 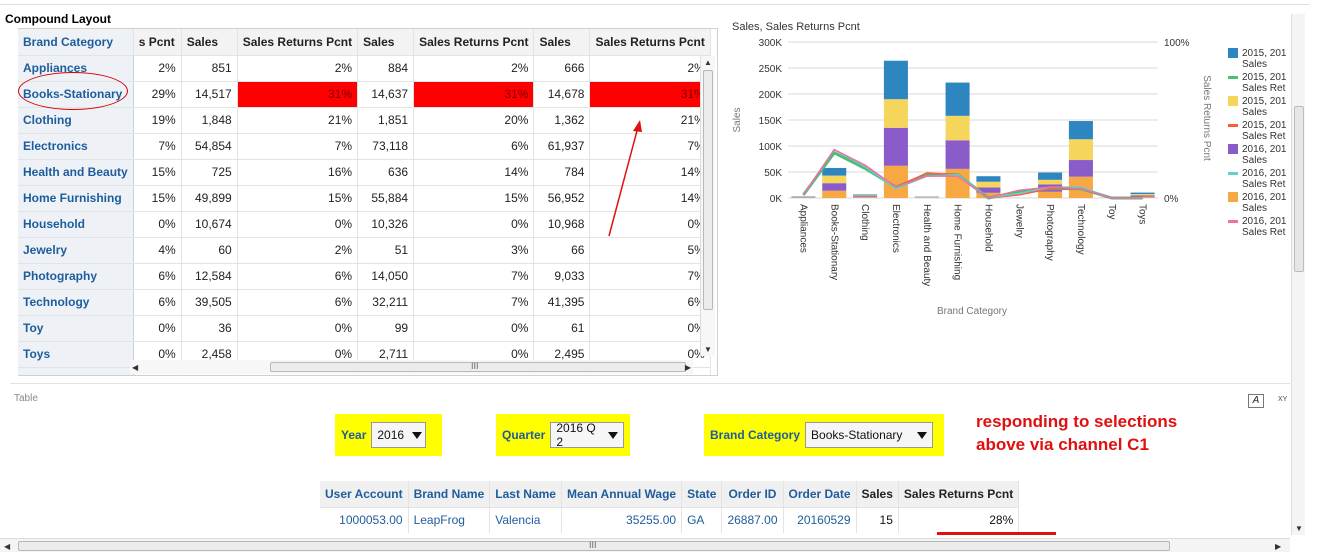 What do you see at coordinates (474, 120) in the screenshot?
I see `pivot-cell: 20%` at bounding box center [474, 120].